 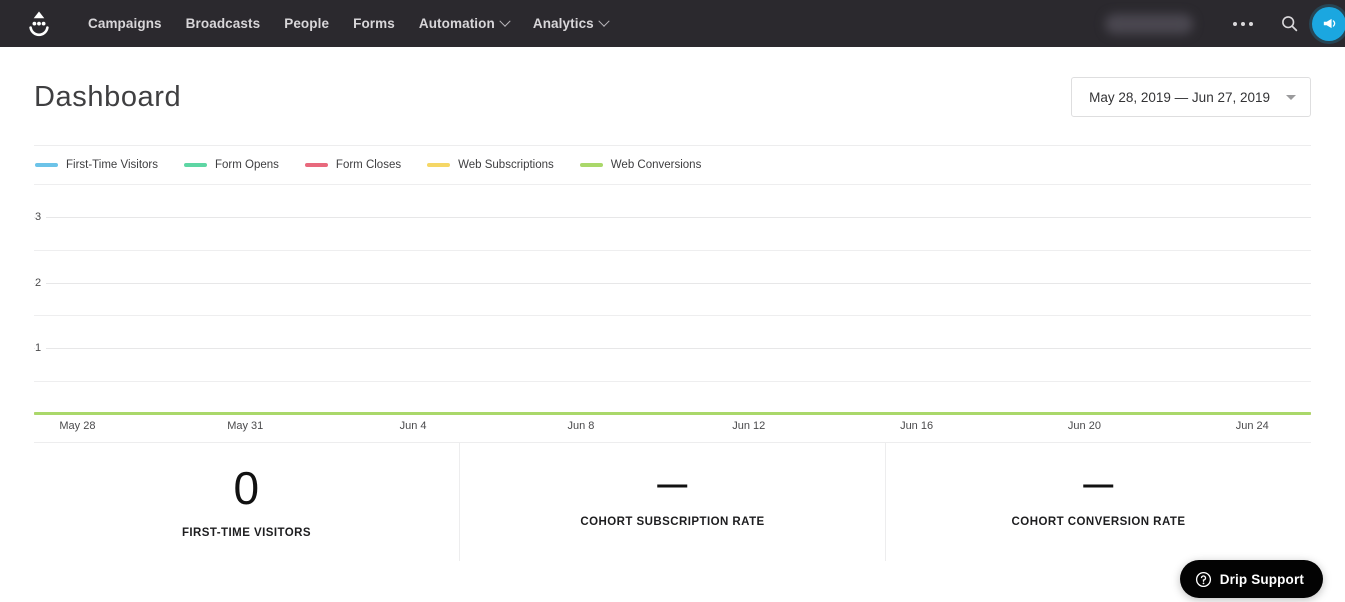 What do you see at coordinates (246, 533) in the screenshot?
I see `stat-label: FIRST-TIME VISITORS` at bounding box center [246, 533].